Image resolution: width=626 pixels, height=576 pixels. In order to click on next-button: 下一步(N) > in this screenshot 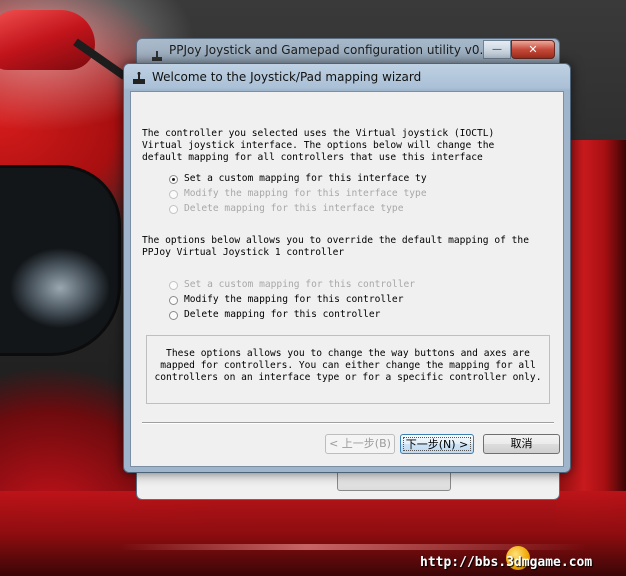, I will do `click(437, 444)`.